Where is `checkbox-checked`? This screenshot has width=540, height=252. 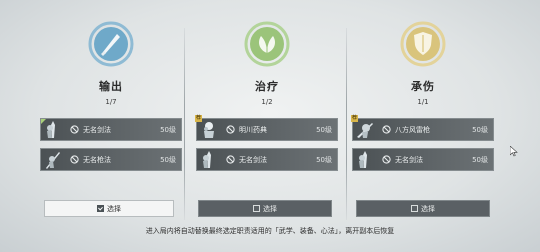 checkbox-checked is located at coordinates (100, 208).